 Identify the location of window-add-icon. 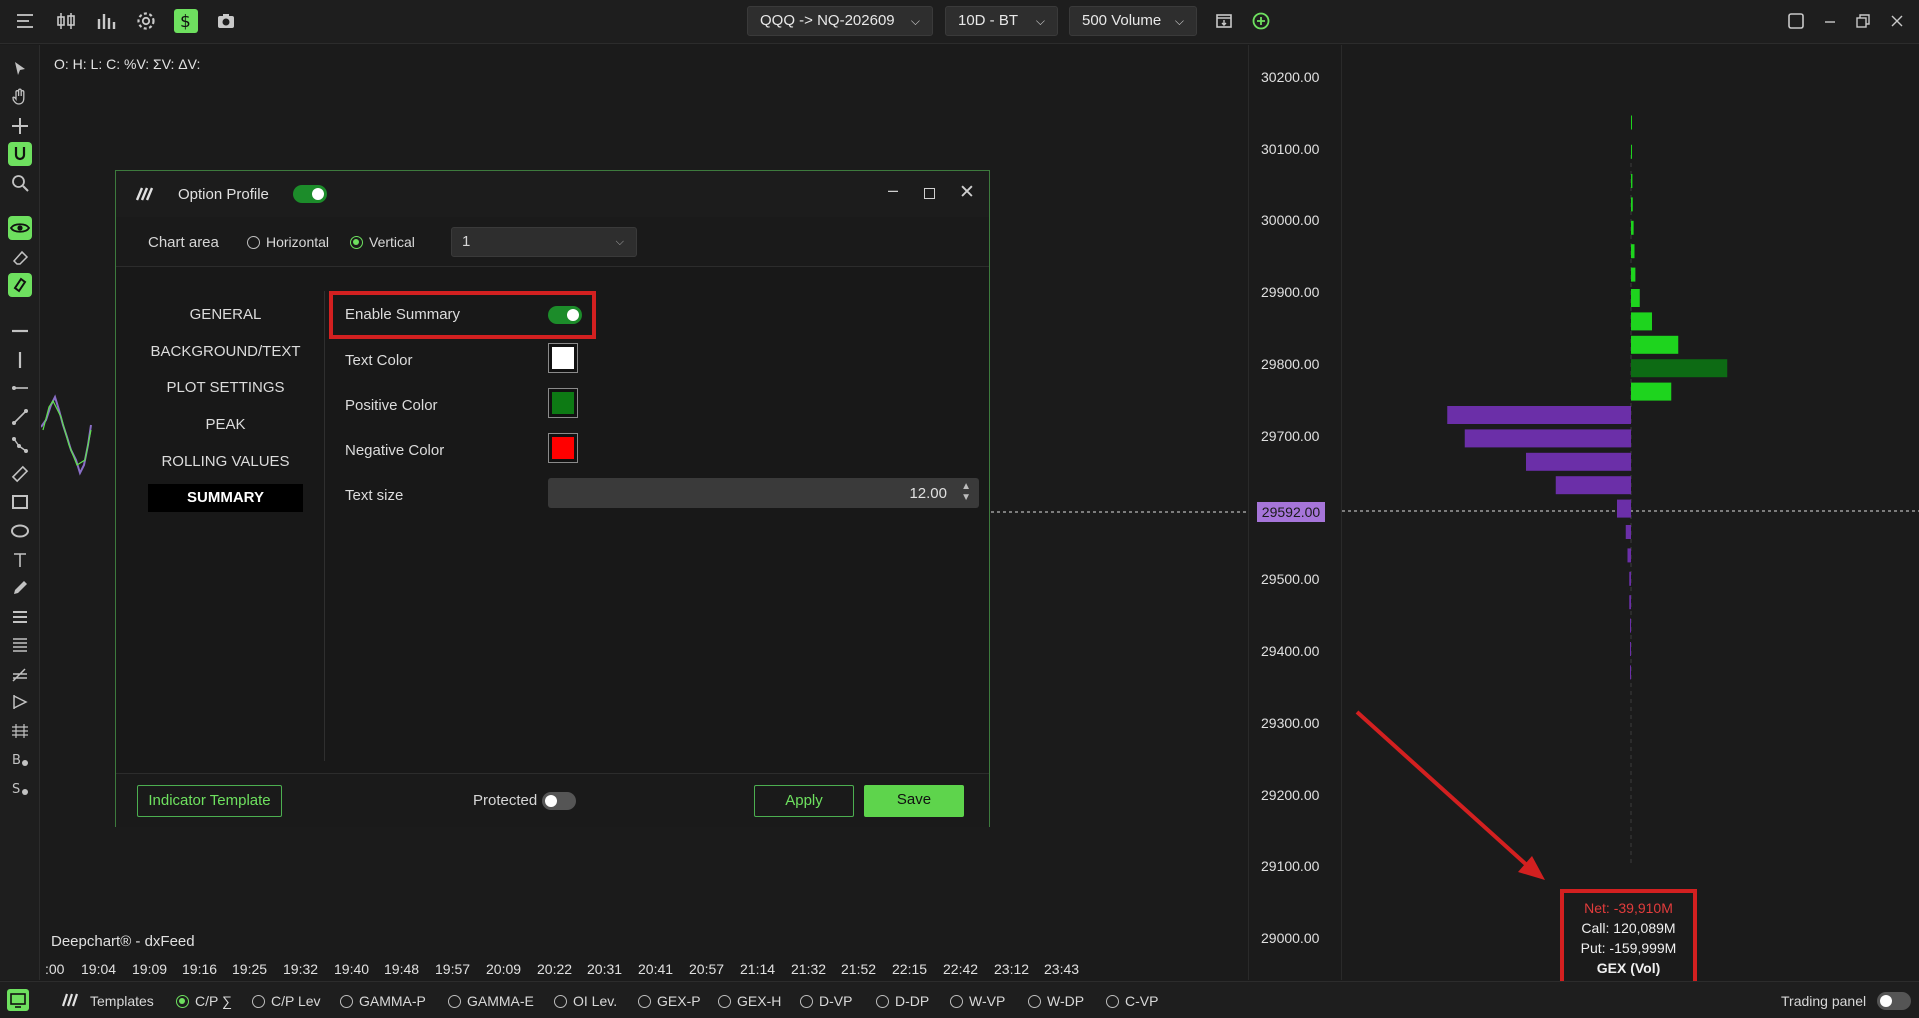
(1224, 21).